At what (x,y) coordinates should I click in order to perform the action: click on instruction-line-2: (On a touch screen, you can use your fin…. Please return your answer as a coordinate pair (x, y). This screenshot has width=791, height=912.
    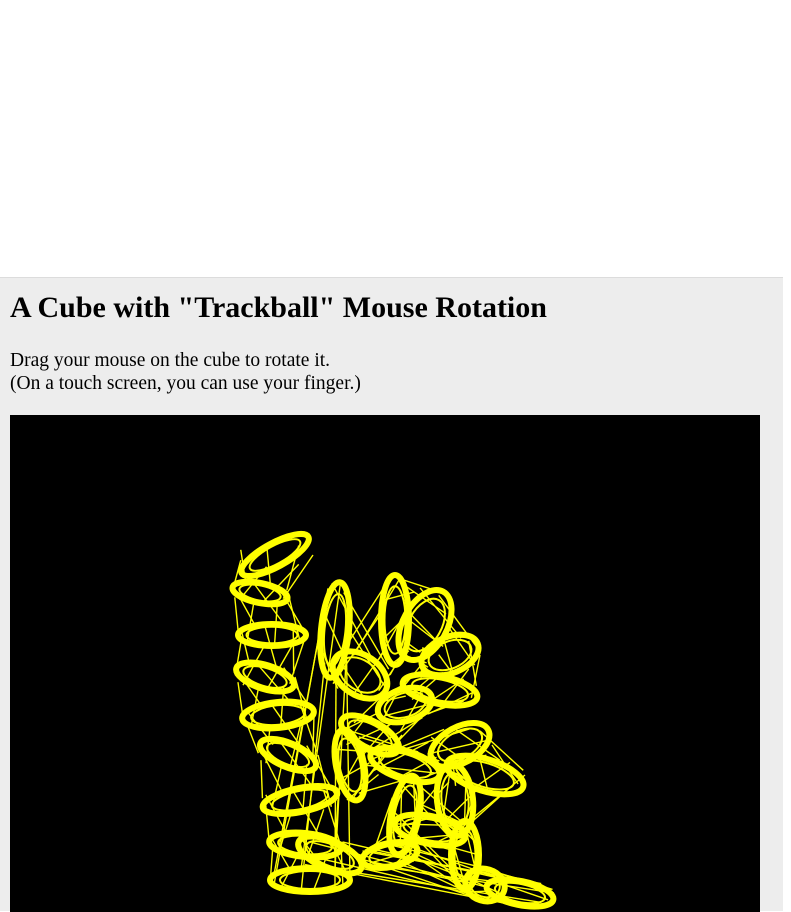
    Looking at the image, I should click on (185, 383).